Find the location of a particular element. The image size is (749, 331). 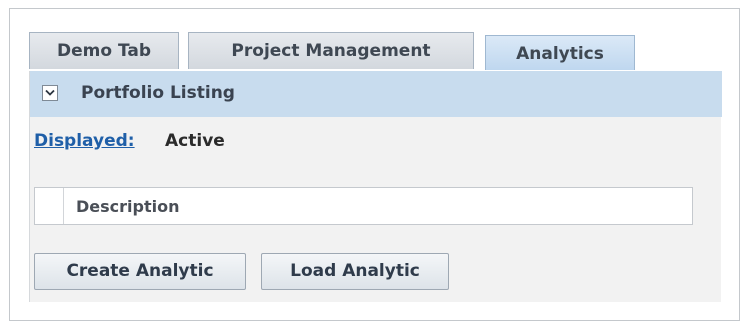

row-select-column is located at coordinates (49, 206).